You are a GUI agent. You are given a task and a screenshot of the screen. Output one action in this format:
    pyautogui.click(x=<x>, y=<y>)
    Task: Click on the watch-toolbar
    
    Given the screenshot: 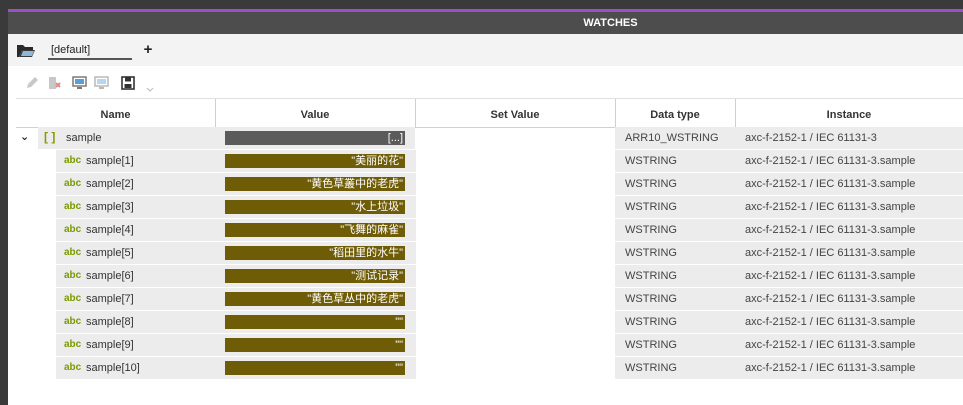 What is the action you would take?
    pyautogui.click(x=485, y=82)
    